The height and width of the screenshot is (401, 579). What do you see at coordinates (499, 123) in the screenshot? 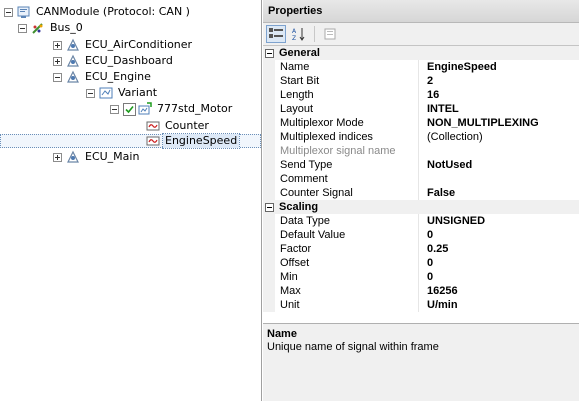
I see `property-value: NON_MULTIPLEXING` at bounding box center [499, 123].